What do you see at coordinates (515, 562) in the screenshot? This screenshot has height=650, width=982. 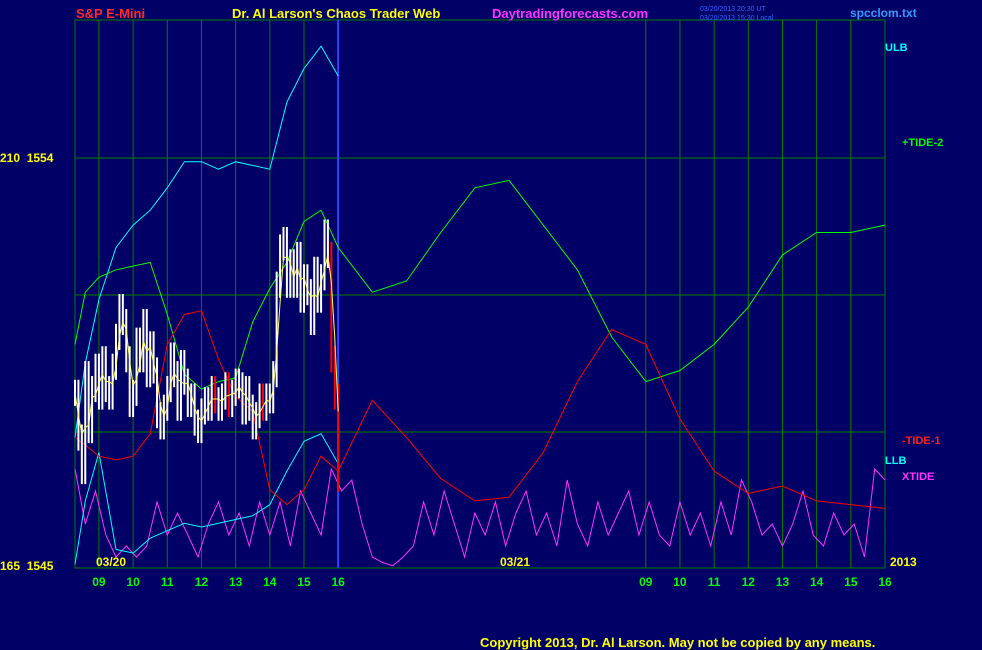 I see `date-label-second: 03/21` at bounding box center [515, 562].